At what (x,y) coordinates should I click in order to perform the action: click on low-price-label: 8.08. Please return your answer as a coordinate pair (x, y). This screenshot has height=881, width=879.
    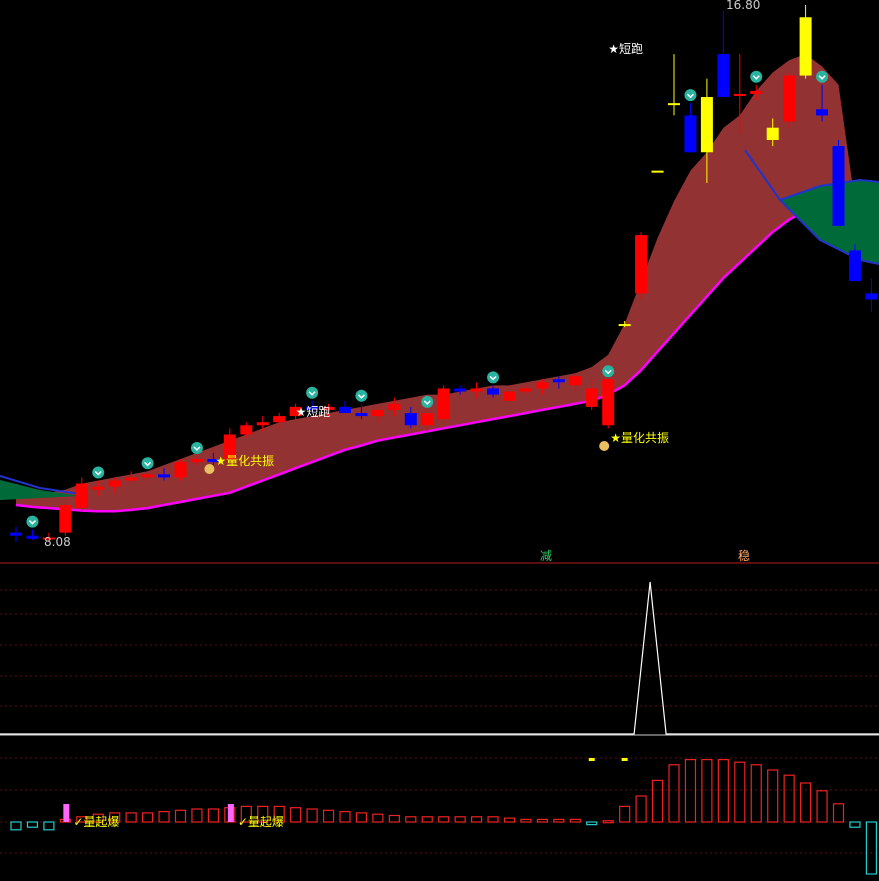
    Looking at the image, I should click on (57, 542).